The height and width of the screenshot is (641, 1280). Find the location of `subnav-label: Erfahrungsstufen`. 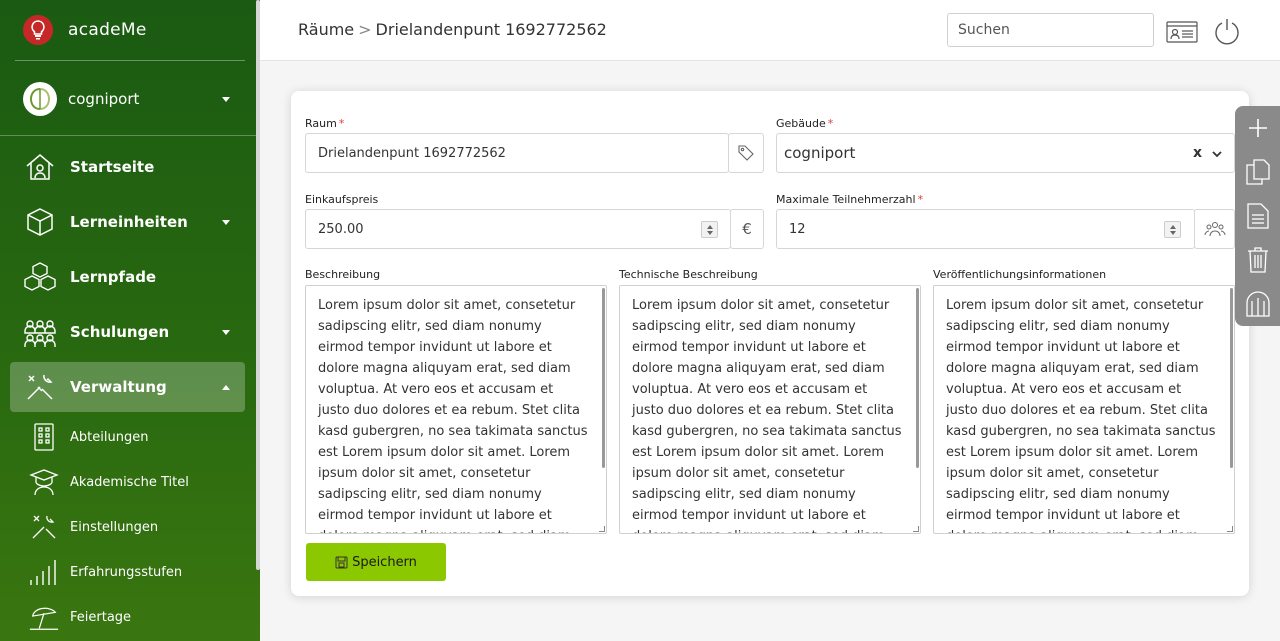

subnav-label: Erfahrungsstufen is located at coordinates (126, 572).